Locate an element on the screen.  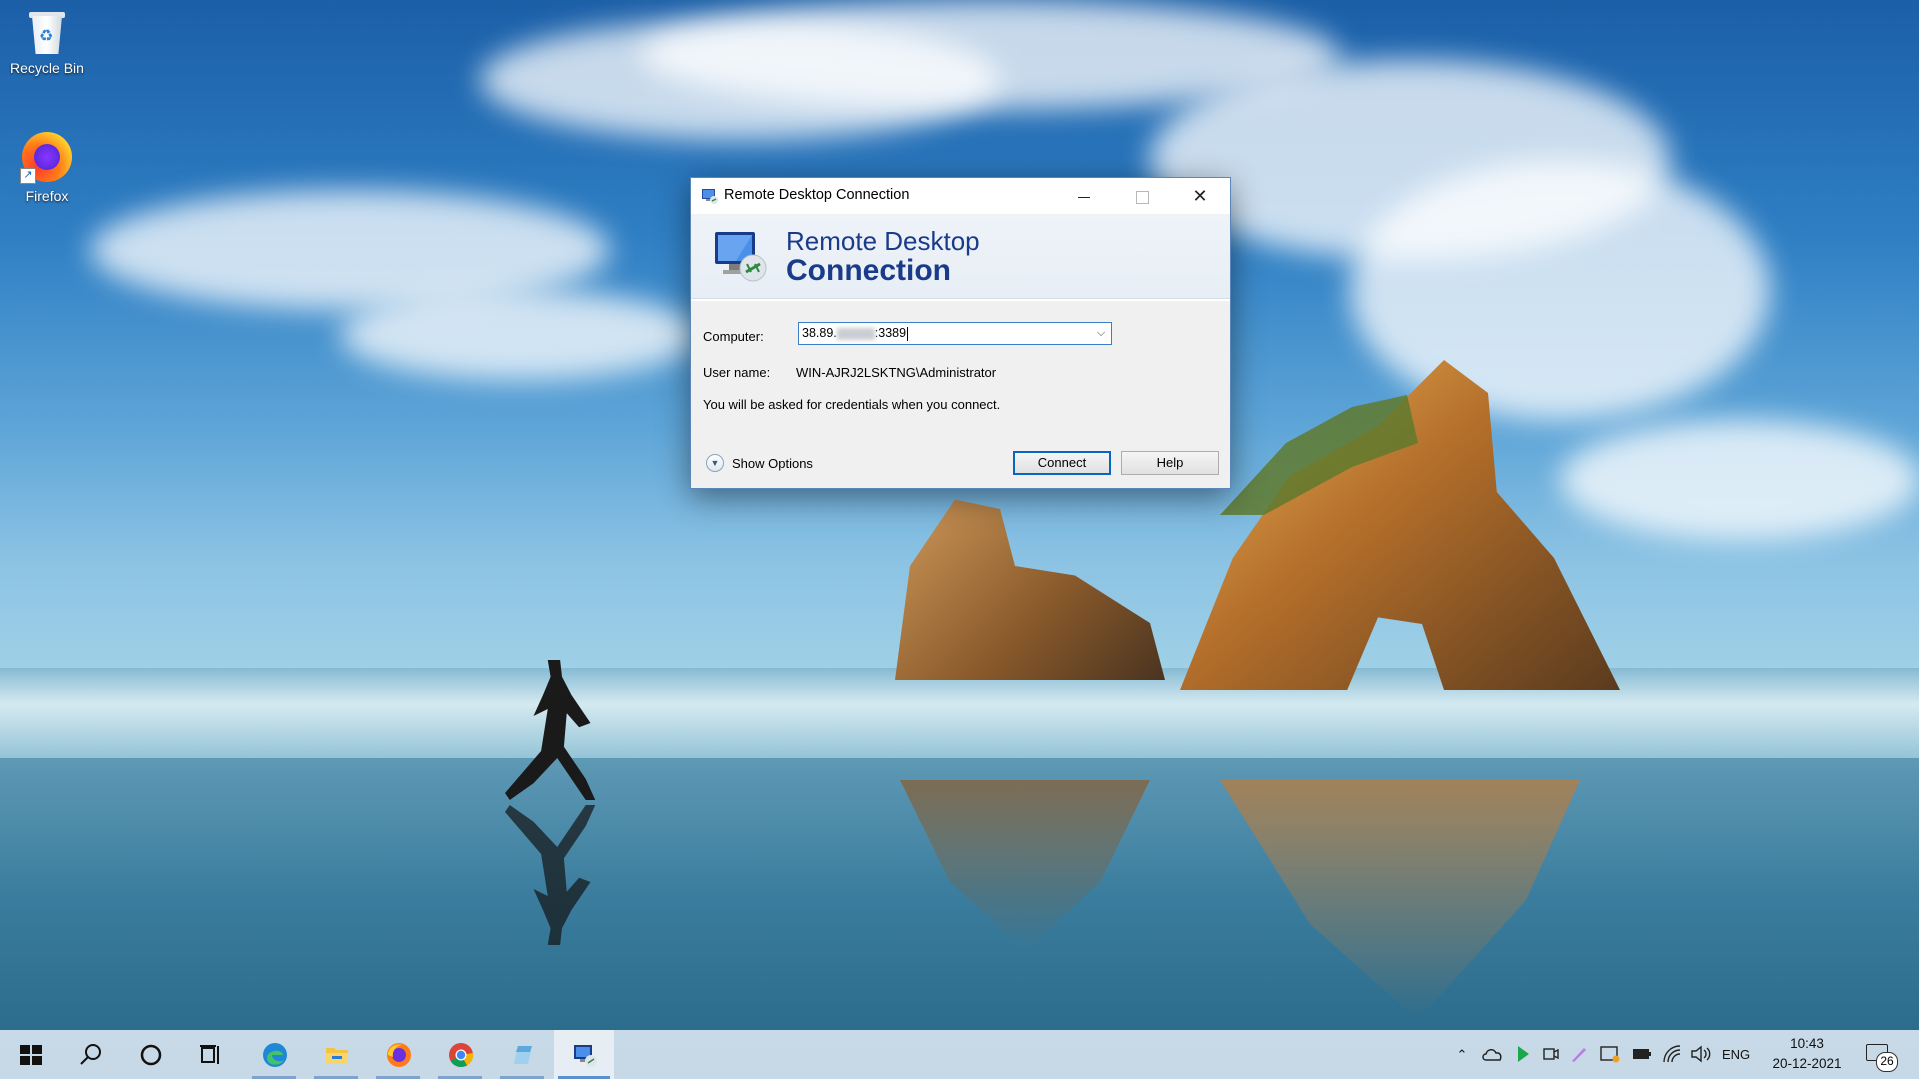
computer-value-prefix: 38.89. is located at coordinates (819, 333).